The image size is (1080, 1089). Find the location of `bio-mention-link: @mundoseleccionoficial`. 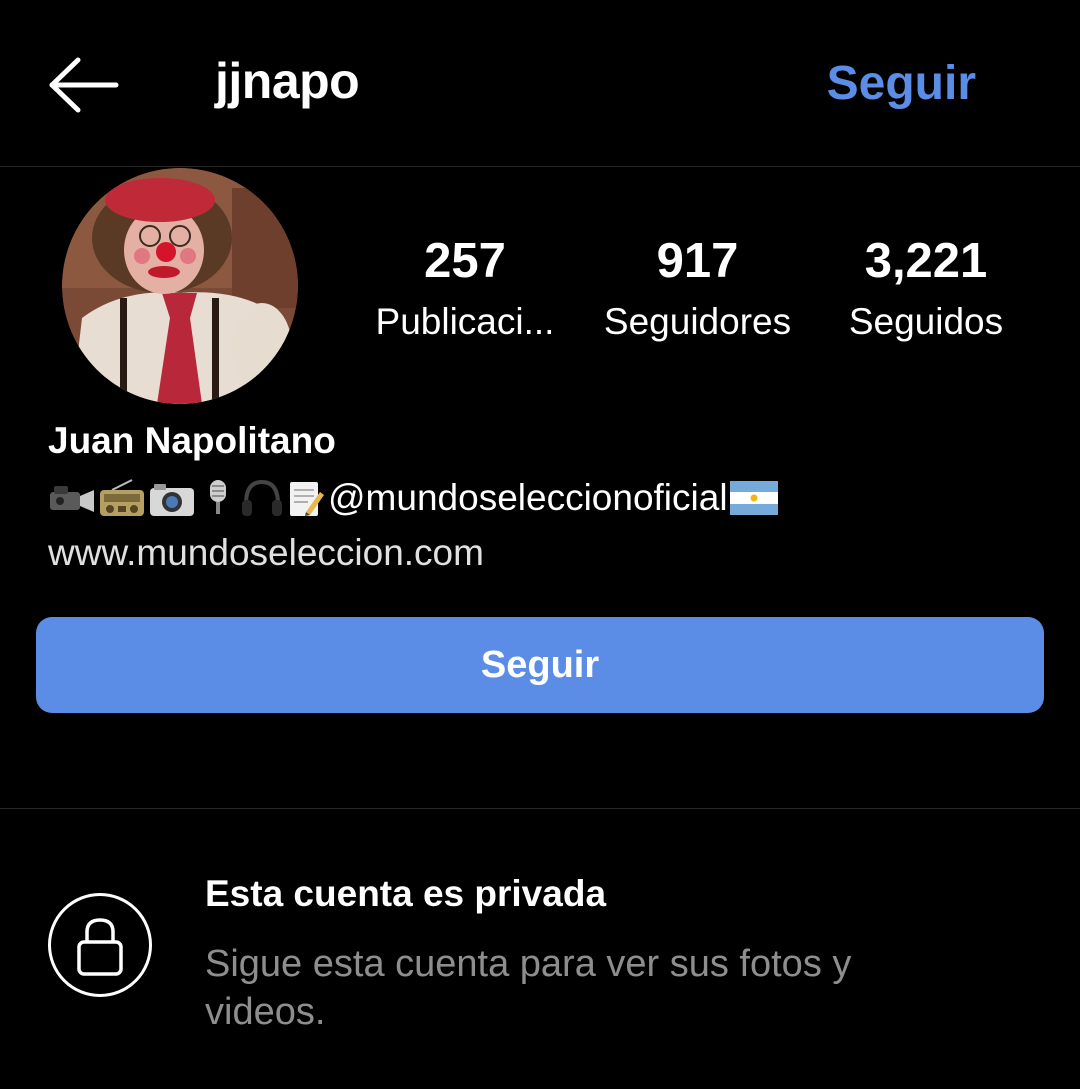

bio-mention-link: @mundoseleccionoficial is located at coordinates (528, 498).